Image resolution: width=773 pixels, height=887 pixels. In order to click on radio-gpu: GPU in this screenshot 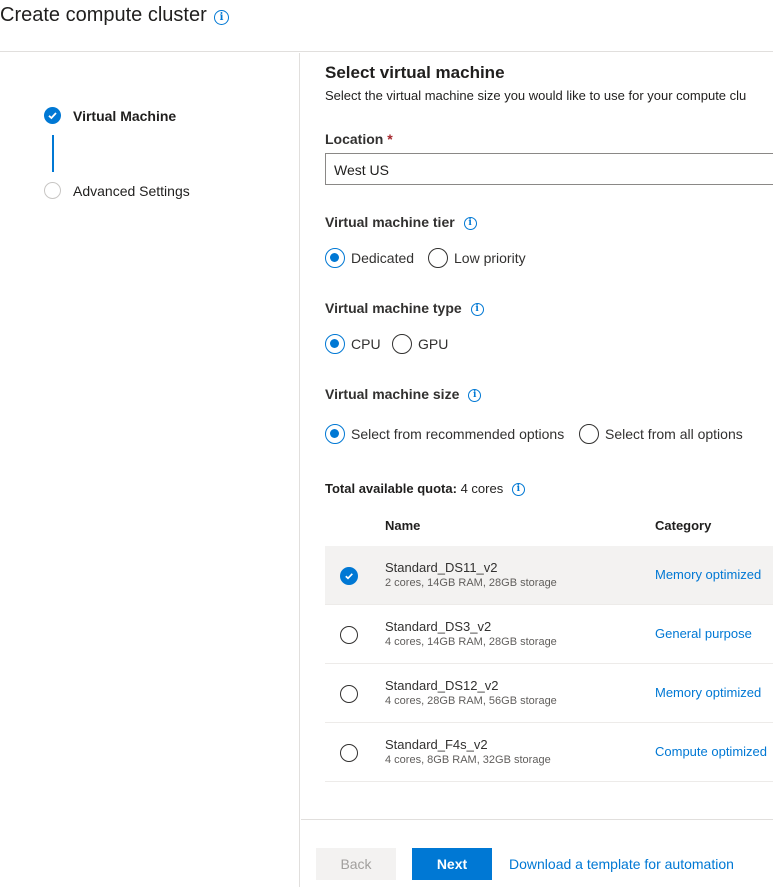, I will do `click(420, 344)`.